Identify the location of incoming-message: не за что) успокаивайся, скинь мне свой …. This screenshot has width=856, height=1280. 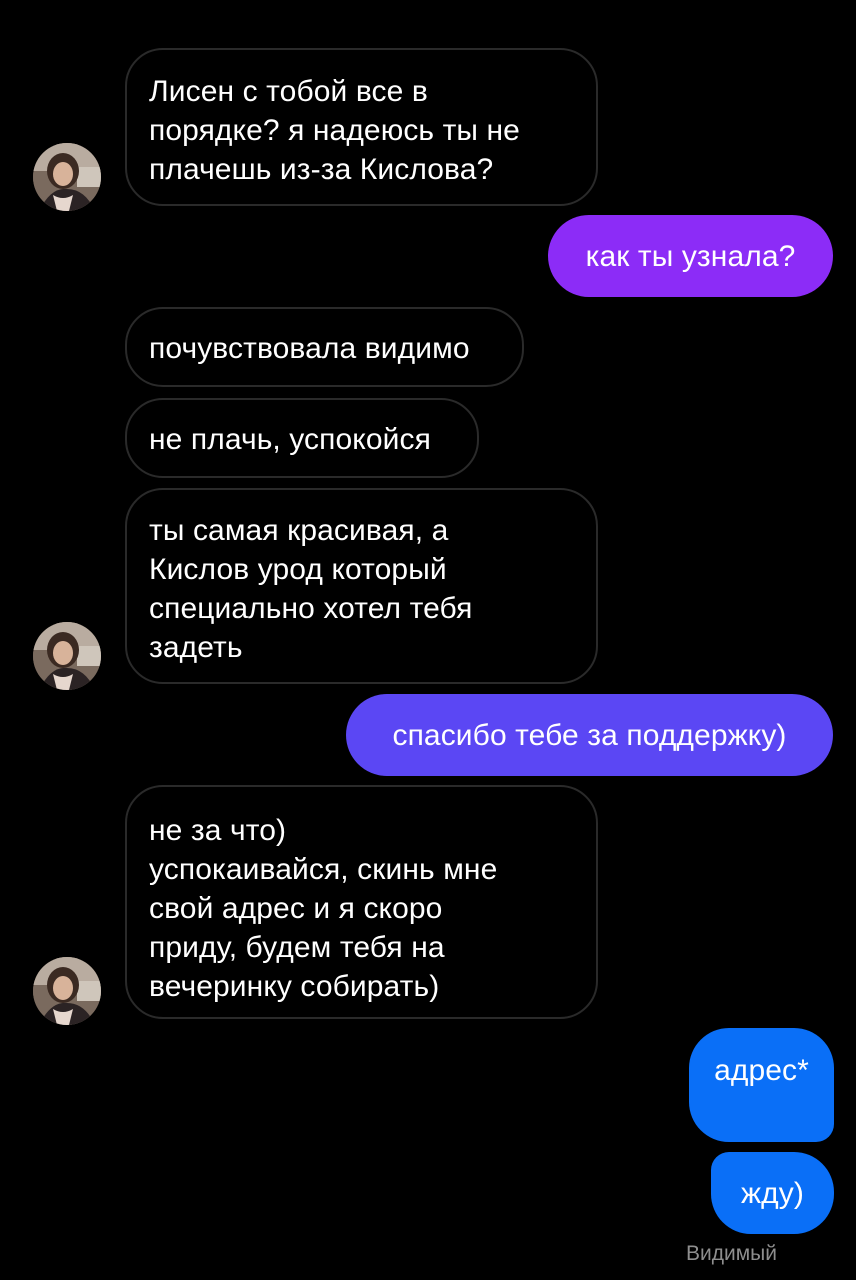
(361, 902).